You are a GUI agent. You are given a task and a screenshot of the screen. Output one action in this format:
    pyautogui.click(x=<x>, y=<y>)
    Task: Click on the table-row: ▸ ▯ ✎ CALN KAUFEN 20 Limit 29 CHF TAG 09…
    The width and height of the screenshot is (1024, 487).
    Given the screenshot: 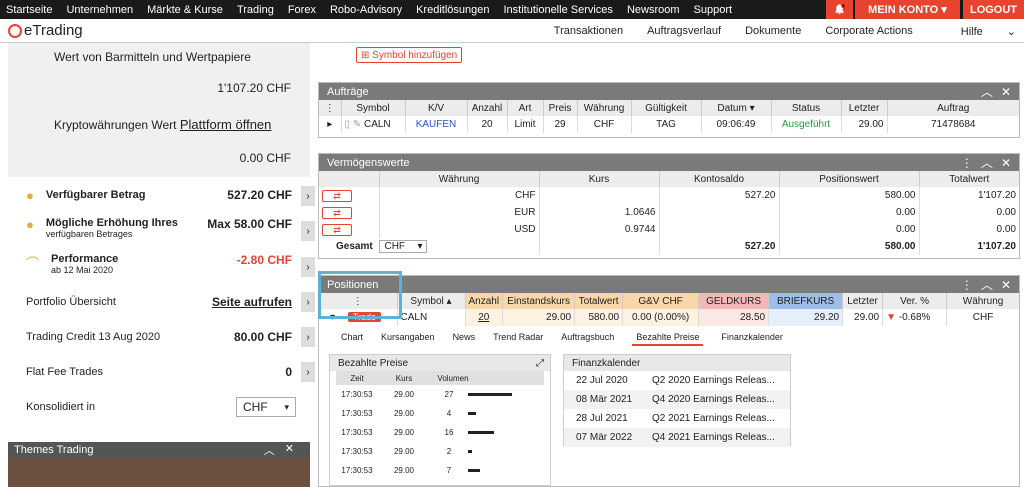 What is the action you would take?
    pyautogui.click(x=669, y=124)
    